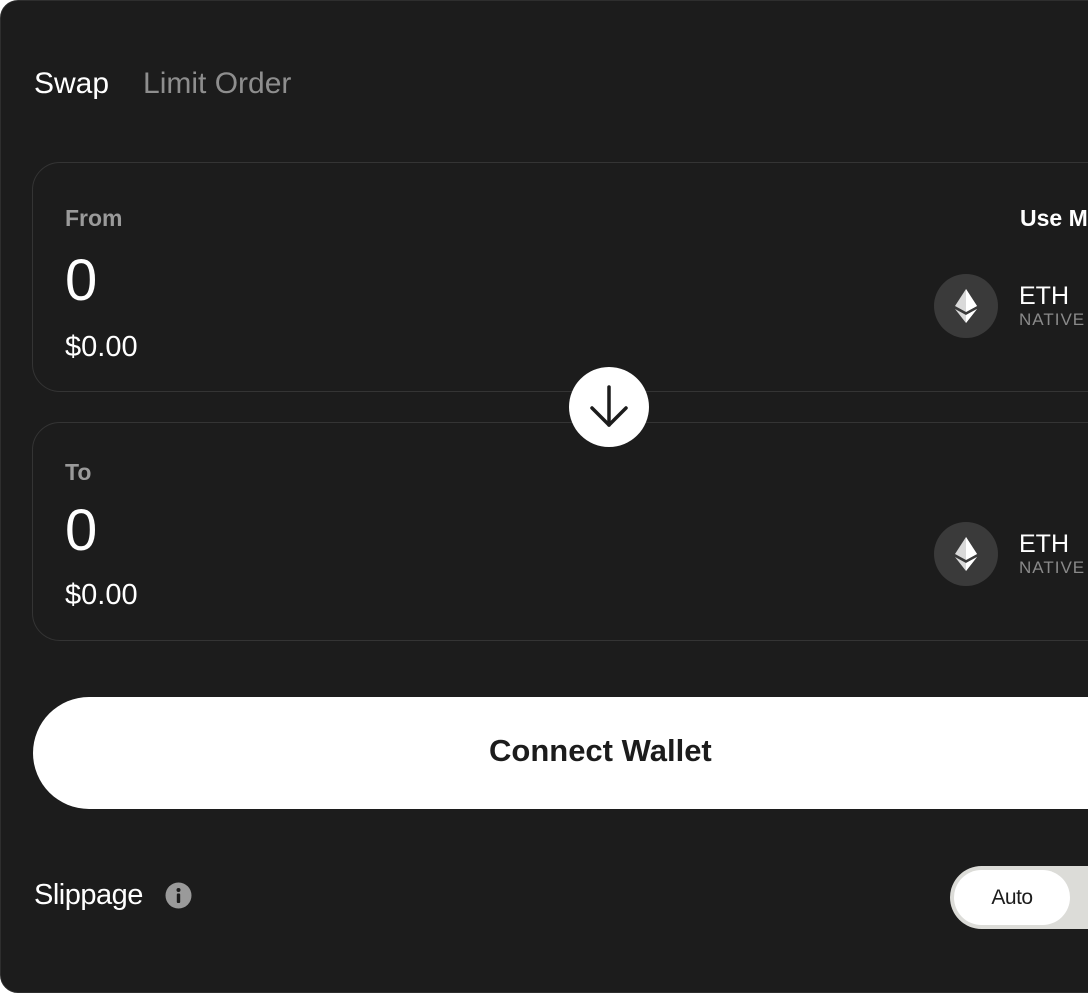 Image resolution: width=1088 pixels, height=994 pixels. Describe the element at coordinates (1052, 319) in the screenshot. I see `from-token-network: NATIVE` at that location.